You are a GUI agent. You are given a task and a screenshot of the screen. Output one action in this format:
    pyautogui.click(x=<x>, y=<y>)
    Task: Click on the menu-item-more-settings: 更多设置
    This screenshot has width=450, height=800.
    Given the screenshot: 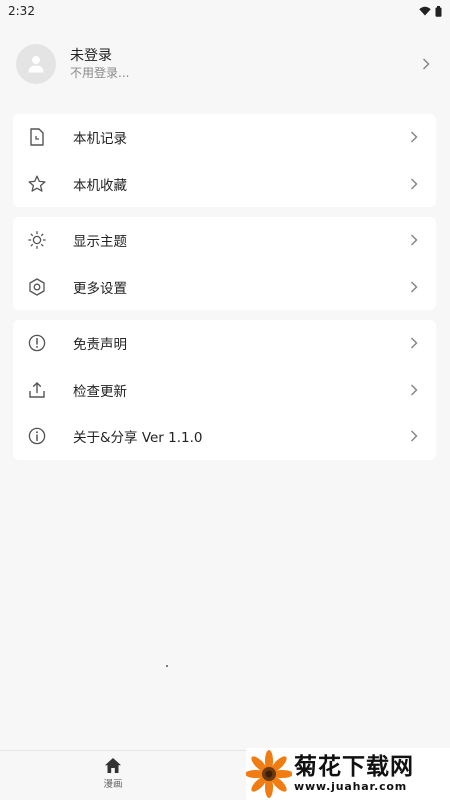 What is the action you would take?
    pyautogui.click(x=224, y=287)
    